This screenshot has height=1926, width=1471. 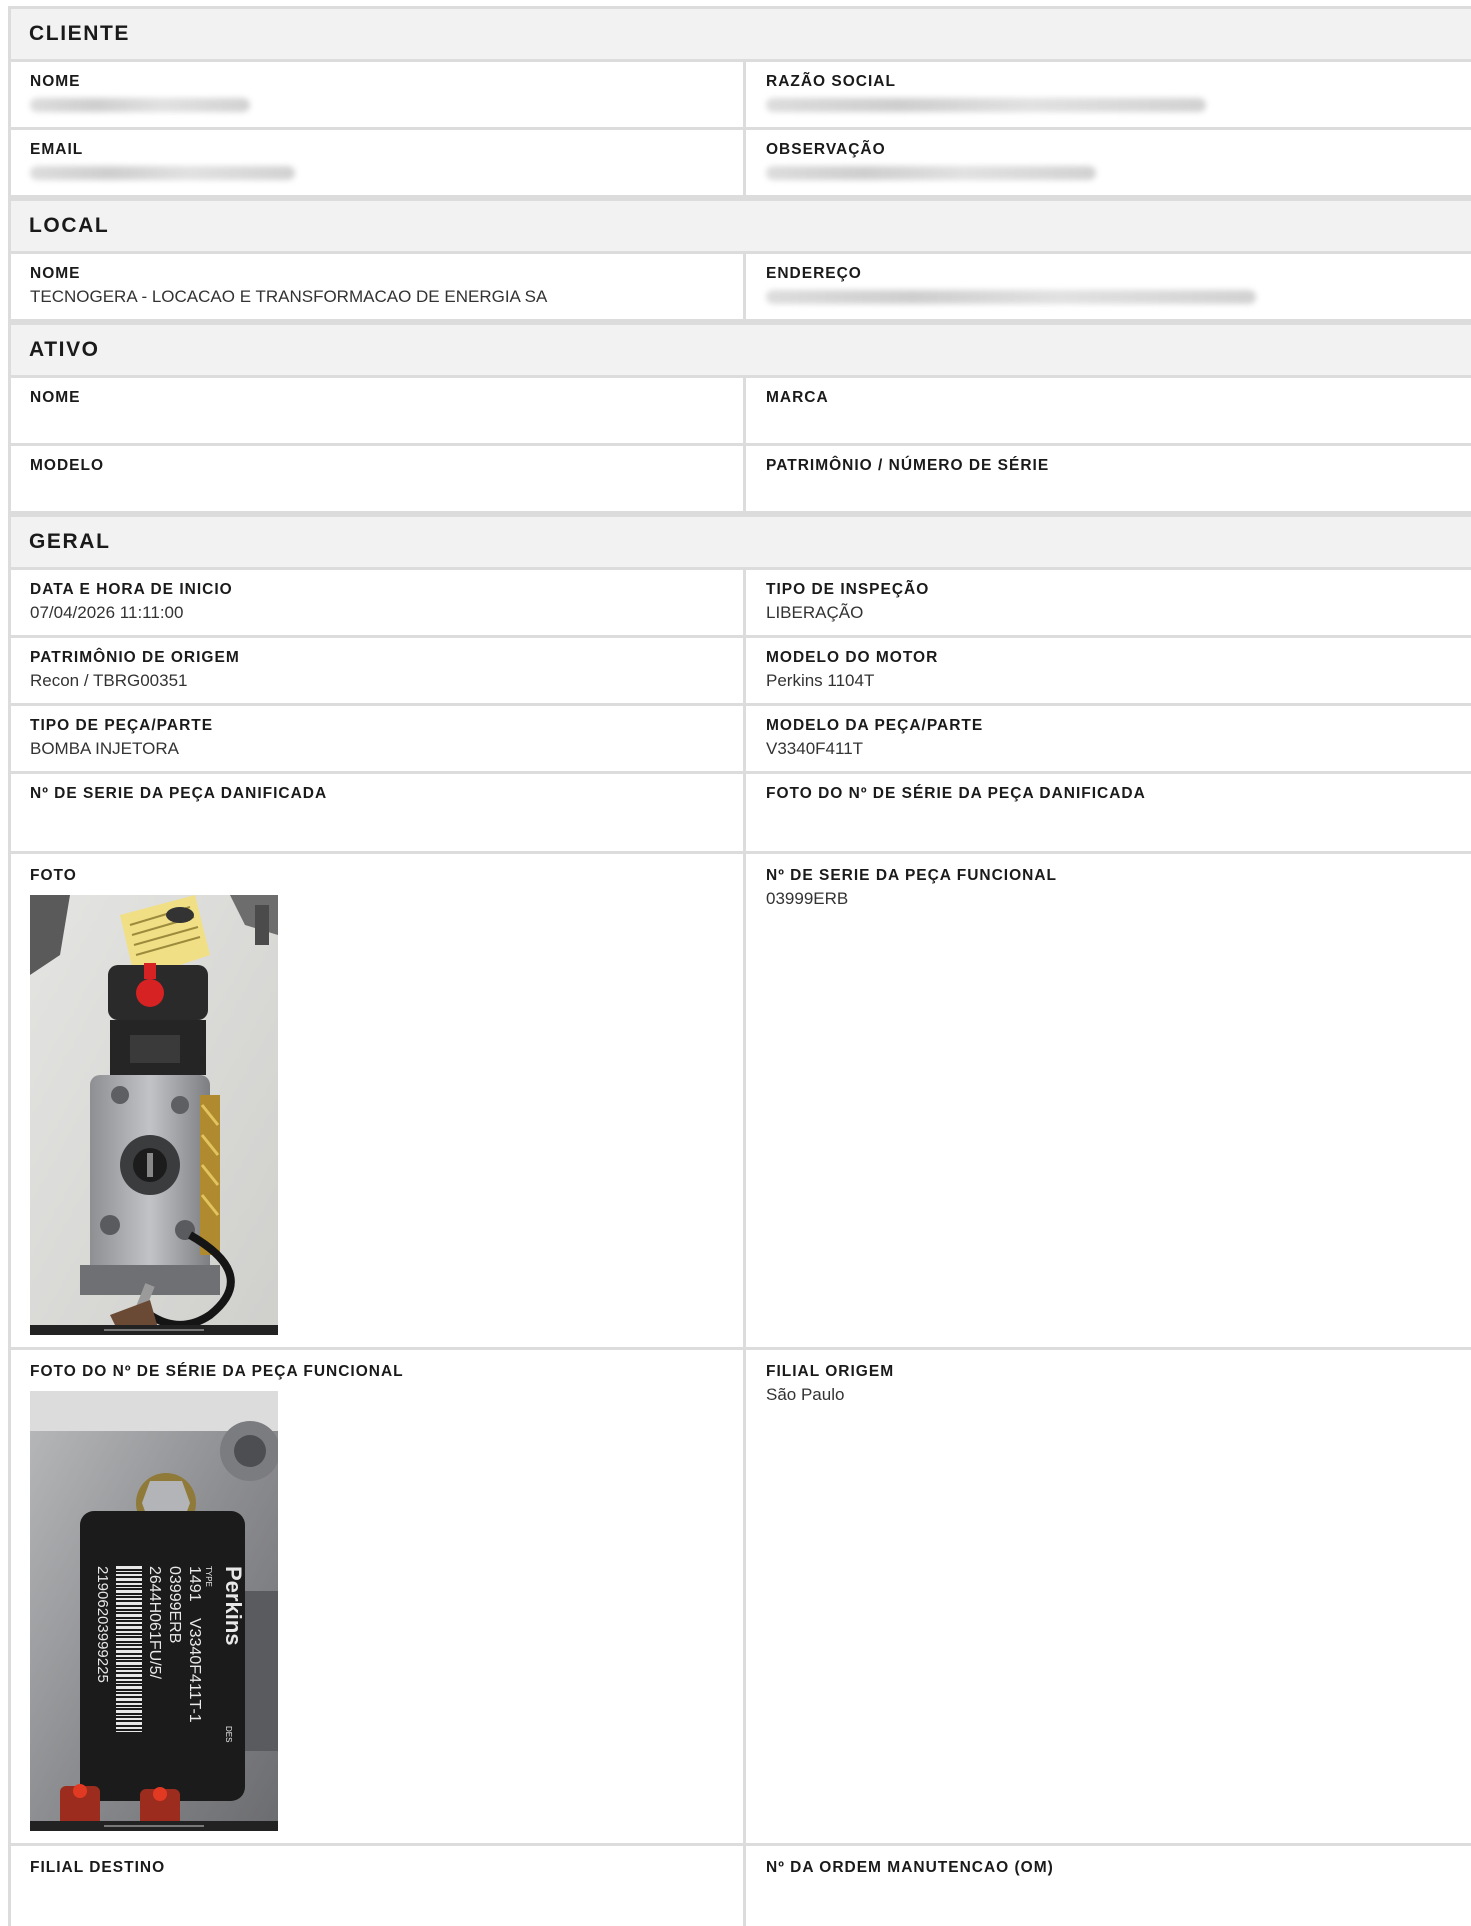 I want to click on geral-tipo-inspecao-field: TIPO DE INSPEÇÃO LIBERAÇÃO, so click(x=1108, y=602).